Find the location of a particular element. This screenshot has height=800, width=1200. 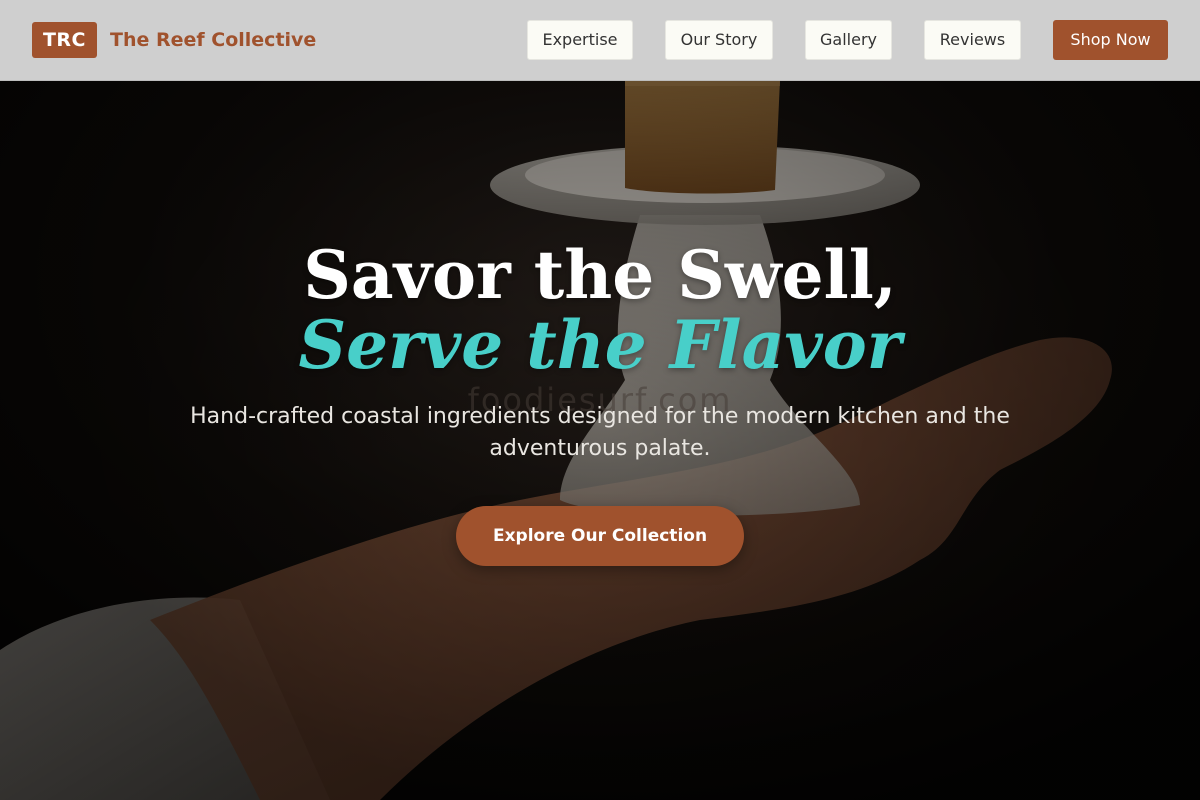

nav-reviews-button: Reviews is located at coordinates (972, 40).